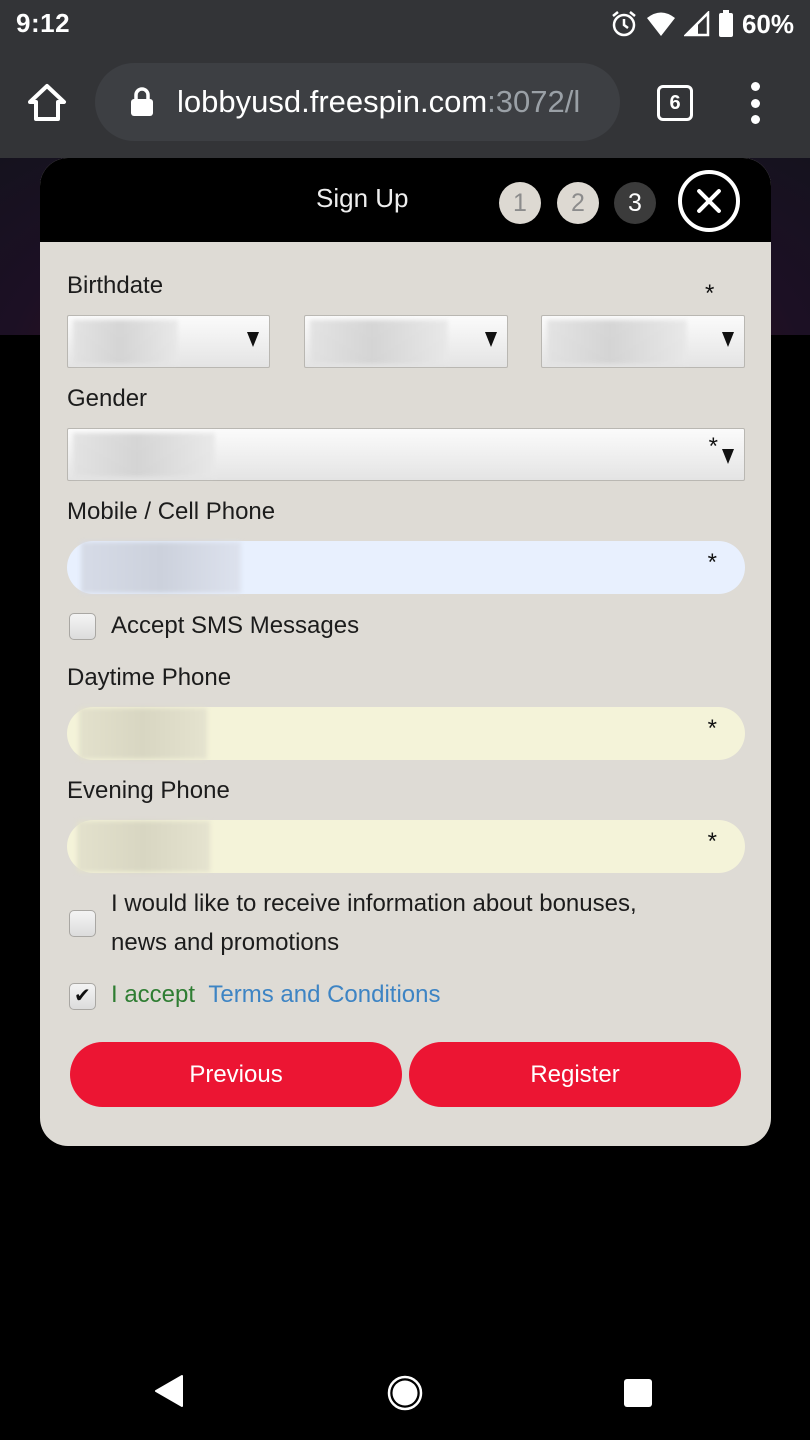 This screenshot has height=1440, width=810. What do you see at coordinates (520, 203) in the screenshot?
I see `step-1-indicator: 1` at bounding box center [520, 203].